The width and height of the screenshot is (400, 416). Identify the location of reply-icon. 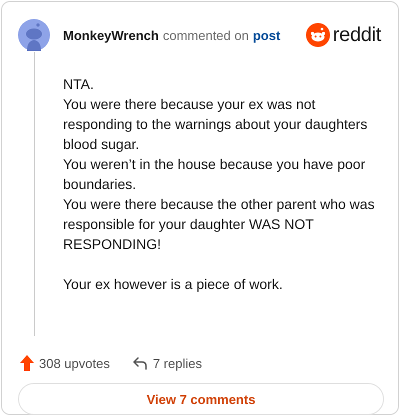
(140, 363).